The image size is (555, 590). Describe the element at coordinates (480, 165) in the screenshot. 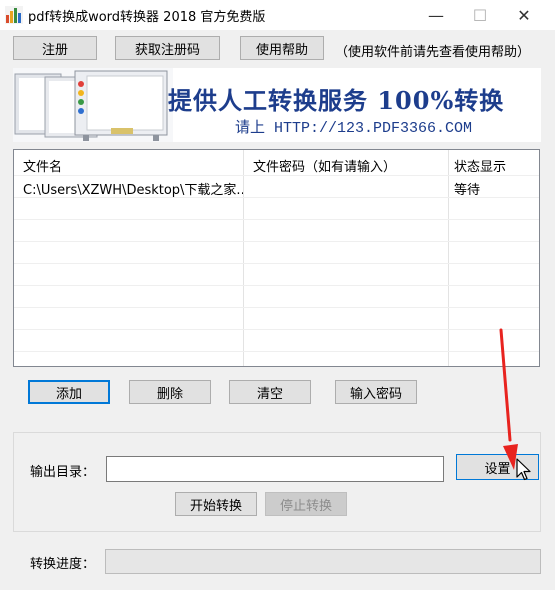

I see `header-status: 状态显示` at that location.